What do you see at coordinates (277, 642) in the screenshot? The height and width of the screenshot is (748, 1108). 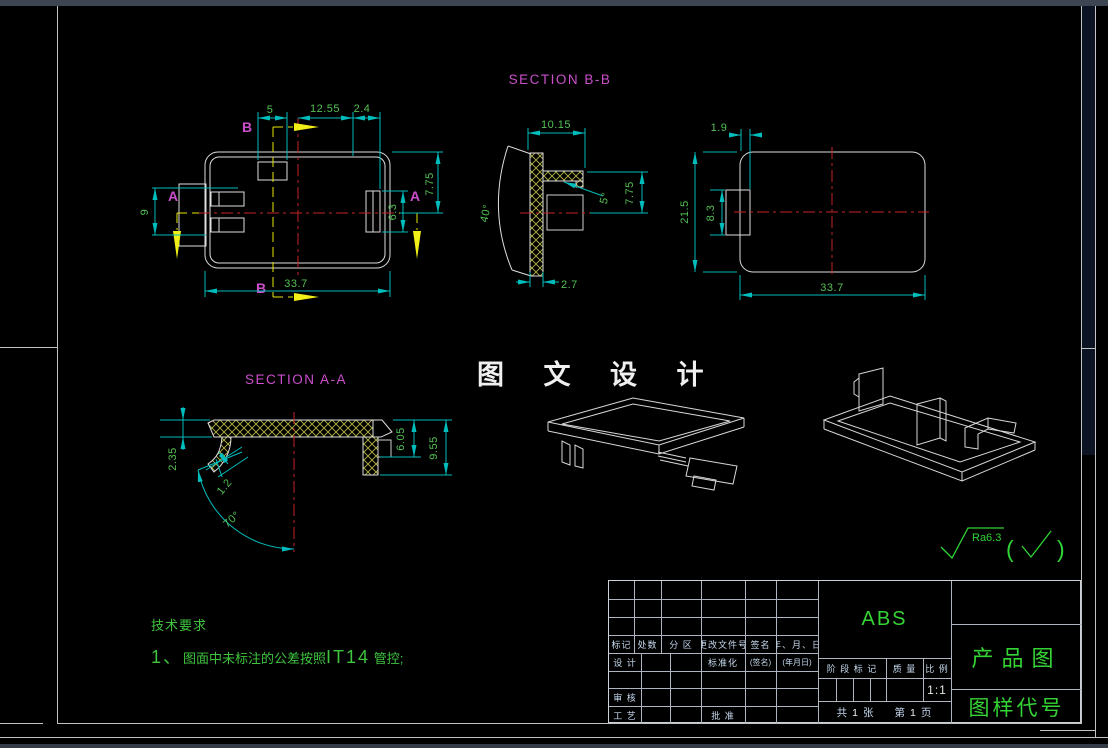 I see `technical-requirements: 技术要求 1、图面中未标注的公差按照IT14 管控;` at bounding box center [277, 642].